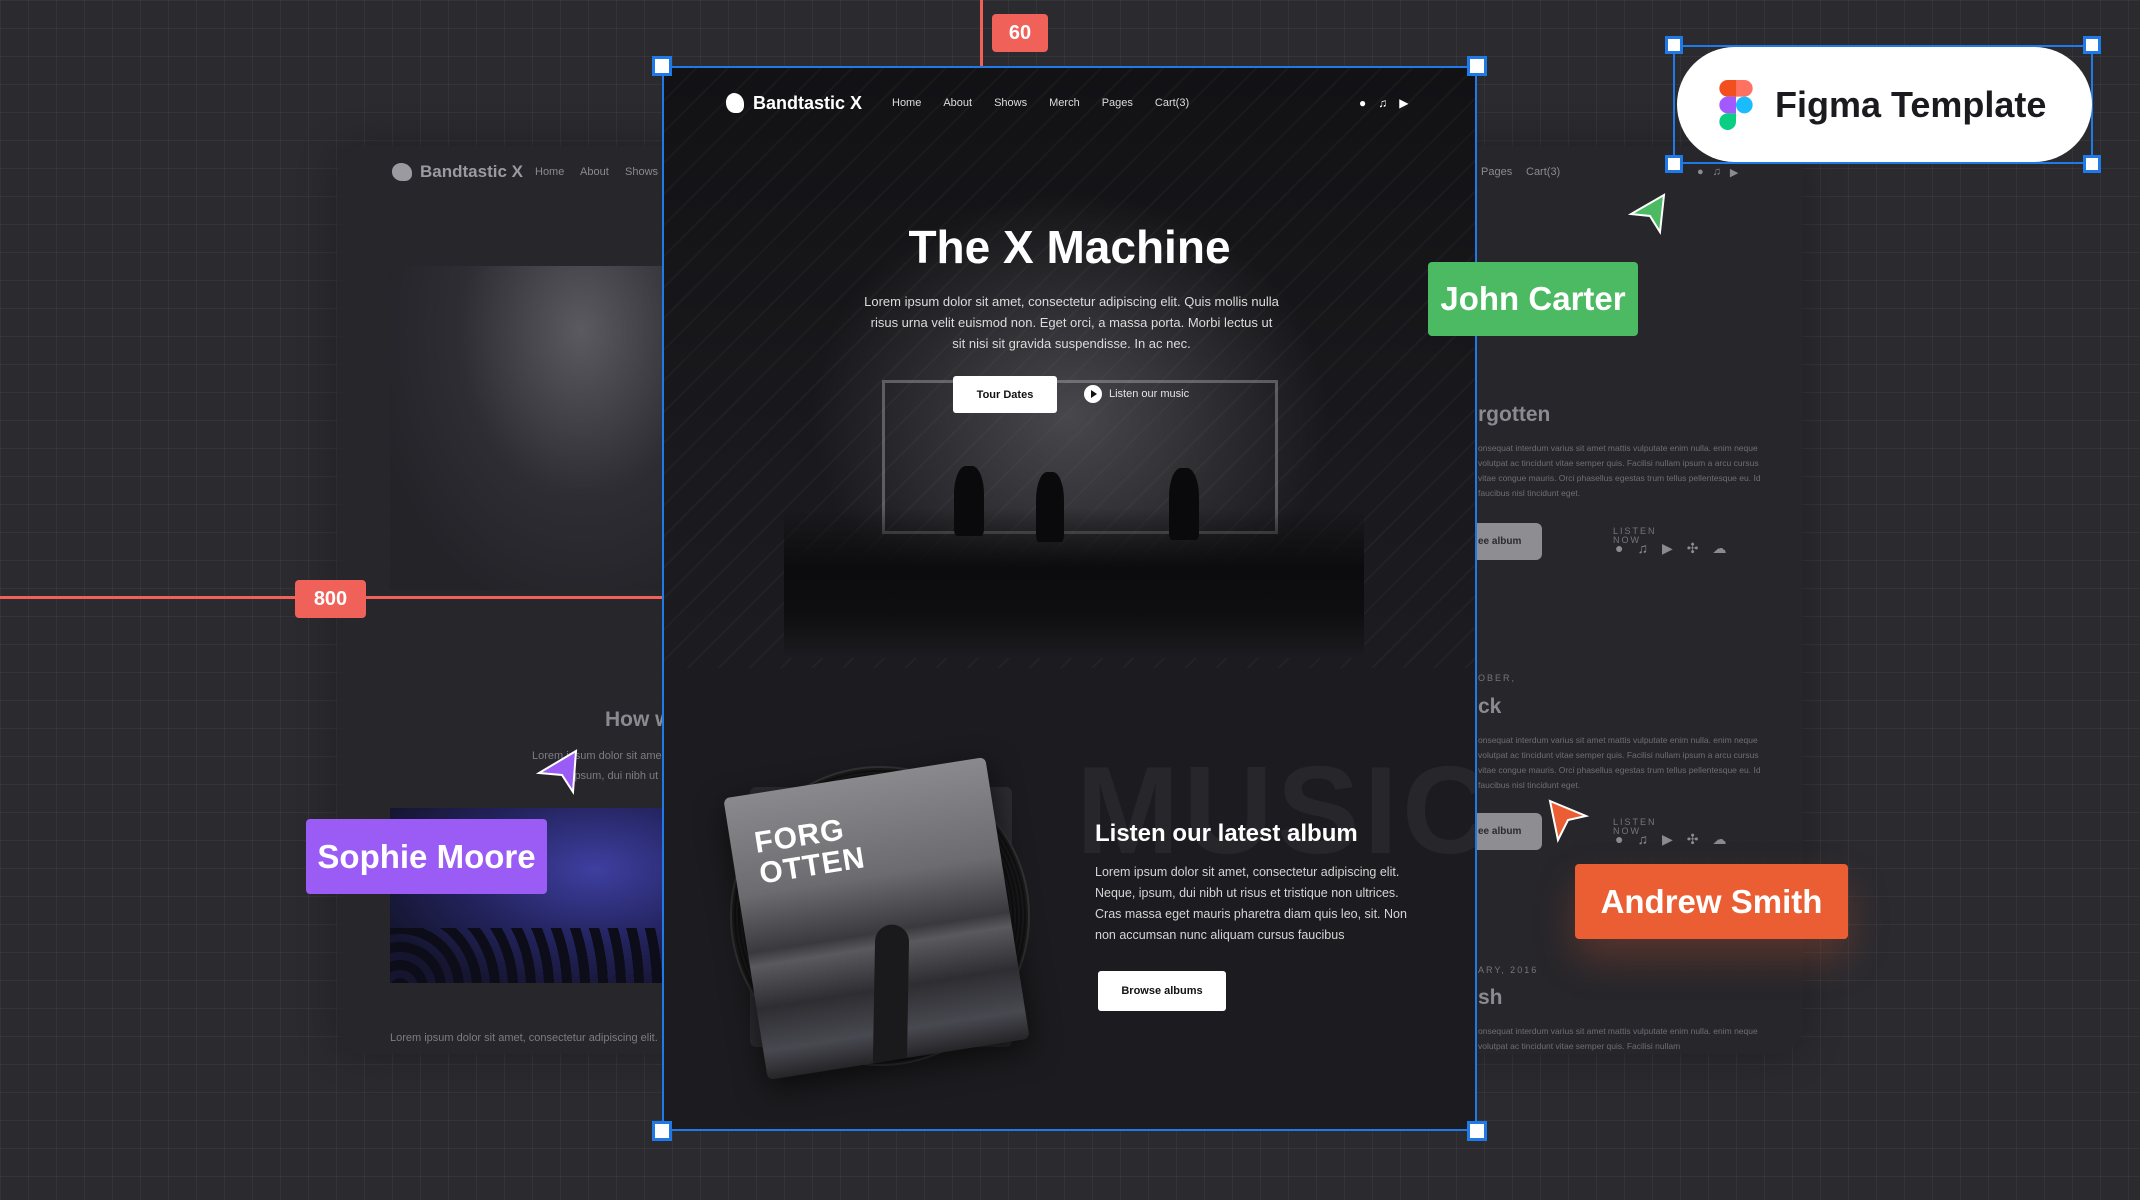 The image size is (2140, 1200). What do you see at coordinates (594, 172) in the screenshot?
I see `bg-nav-about: About` at bounding box center [594, 172].